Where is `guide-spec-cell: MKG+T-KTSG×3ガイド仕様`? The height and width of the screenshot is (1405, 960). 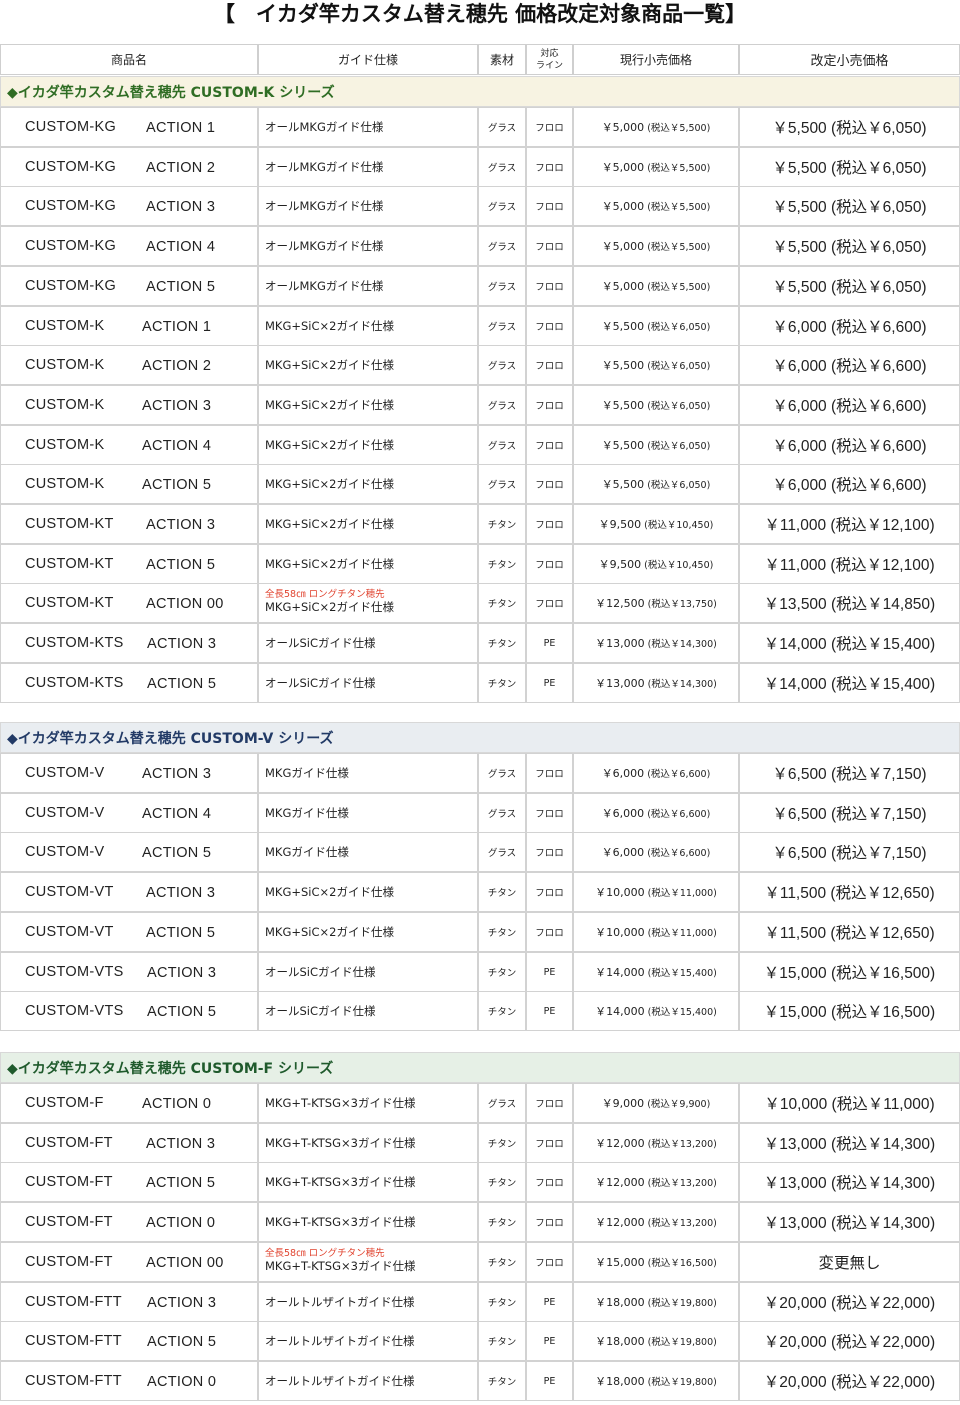
guide-spec-cell: MKG+T-KTSG×3ガイド仕様 is located at coordinates (368, 1143).